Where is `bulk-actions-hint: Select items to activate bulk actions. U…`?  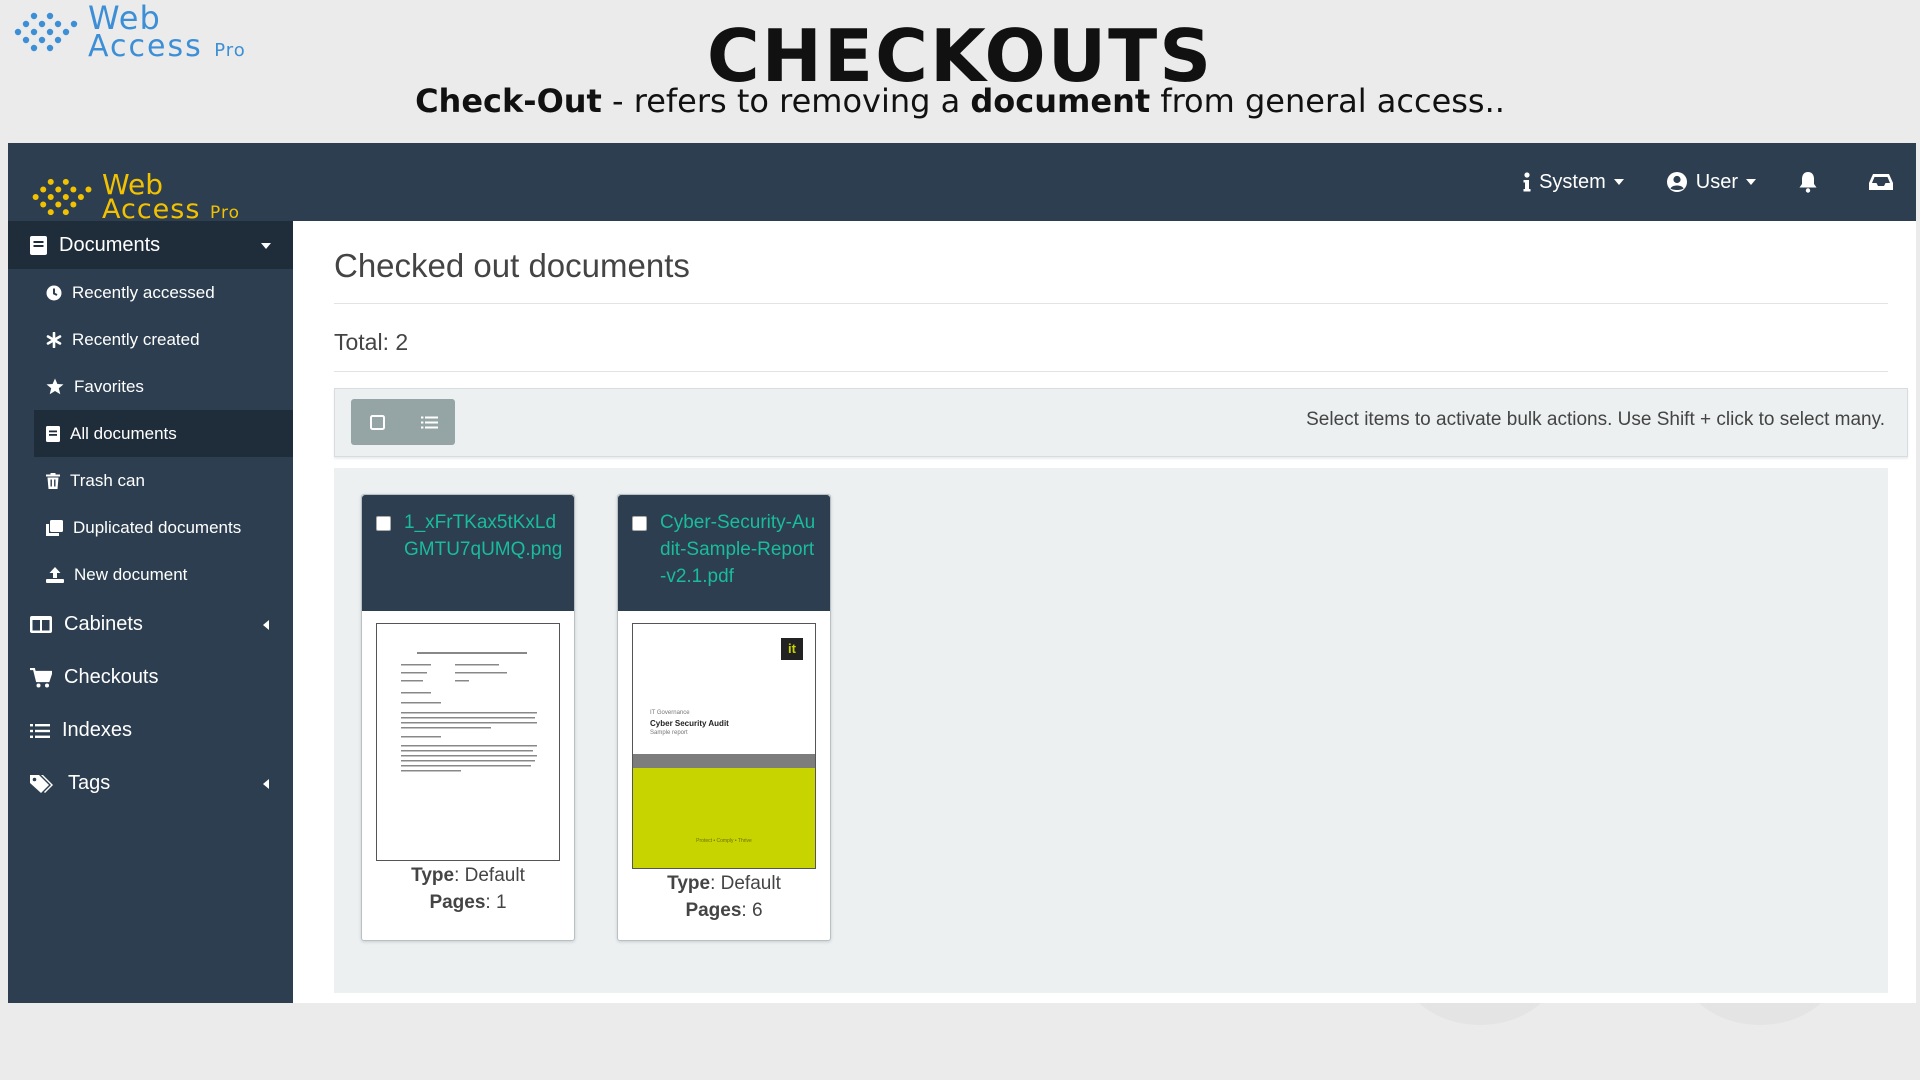 bulk-actions-hint: Select items to activate bulk actions. U… is located at coordinates (1595, 419).